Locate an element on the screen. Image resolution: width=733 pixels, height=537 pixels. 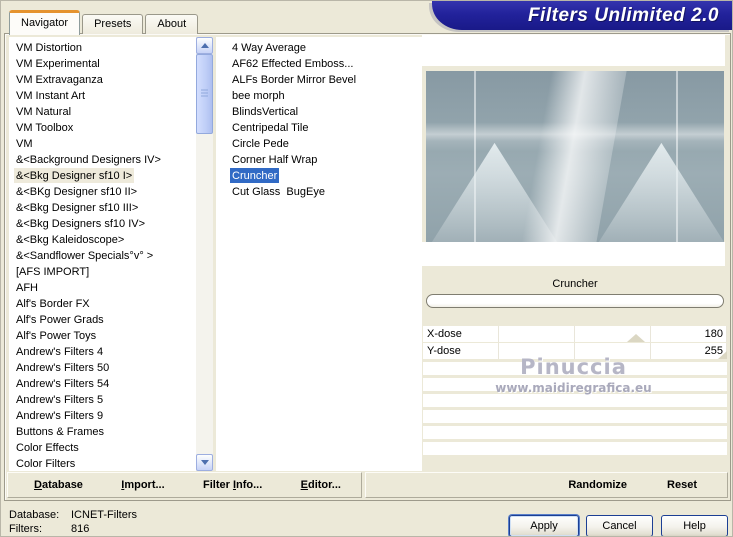
category-list-item-label: &<Sandflower Specials°v° > is located at coordinates (85, 256).